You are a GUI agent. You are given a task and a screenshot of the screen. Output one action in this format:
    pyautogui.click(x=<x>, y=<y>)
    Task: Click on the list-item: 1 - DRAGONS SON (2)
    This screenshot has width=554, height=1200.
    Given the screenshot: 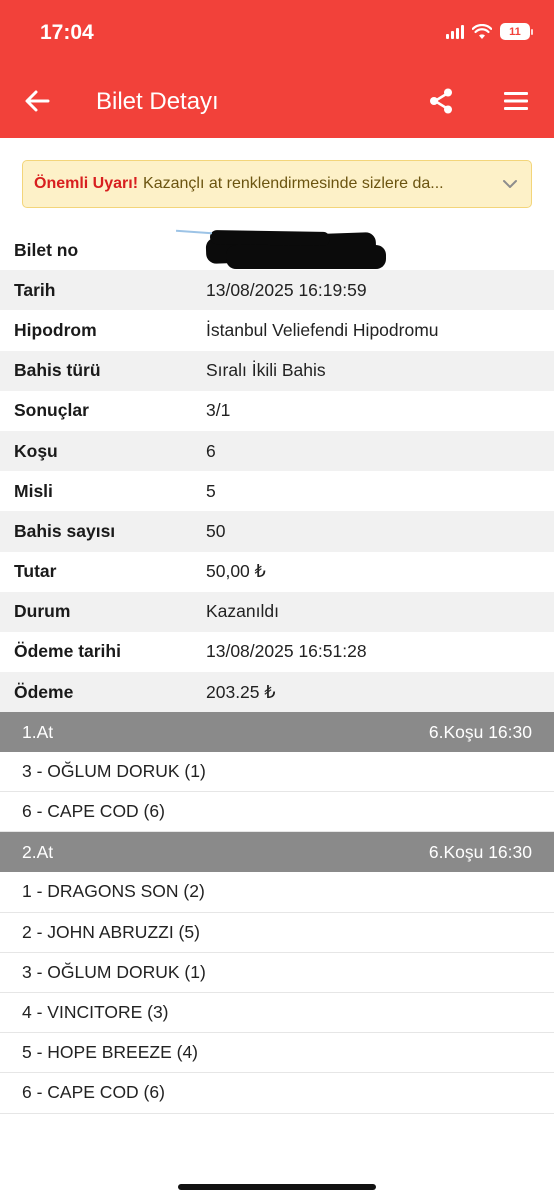 What is the action you would take?
    pyautogui.click(x=277, y=892)
    